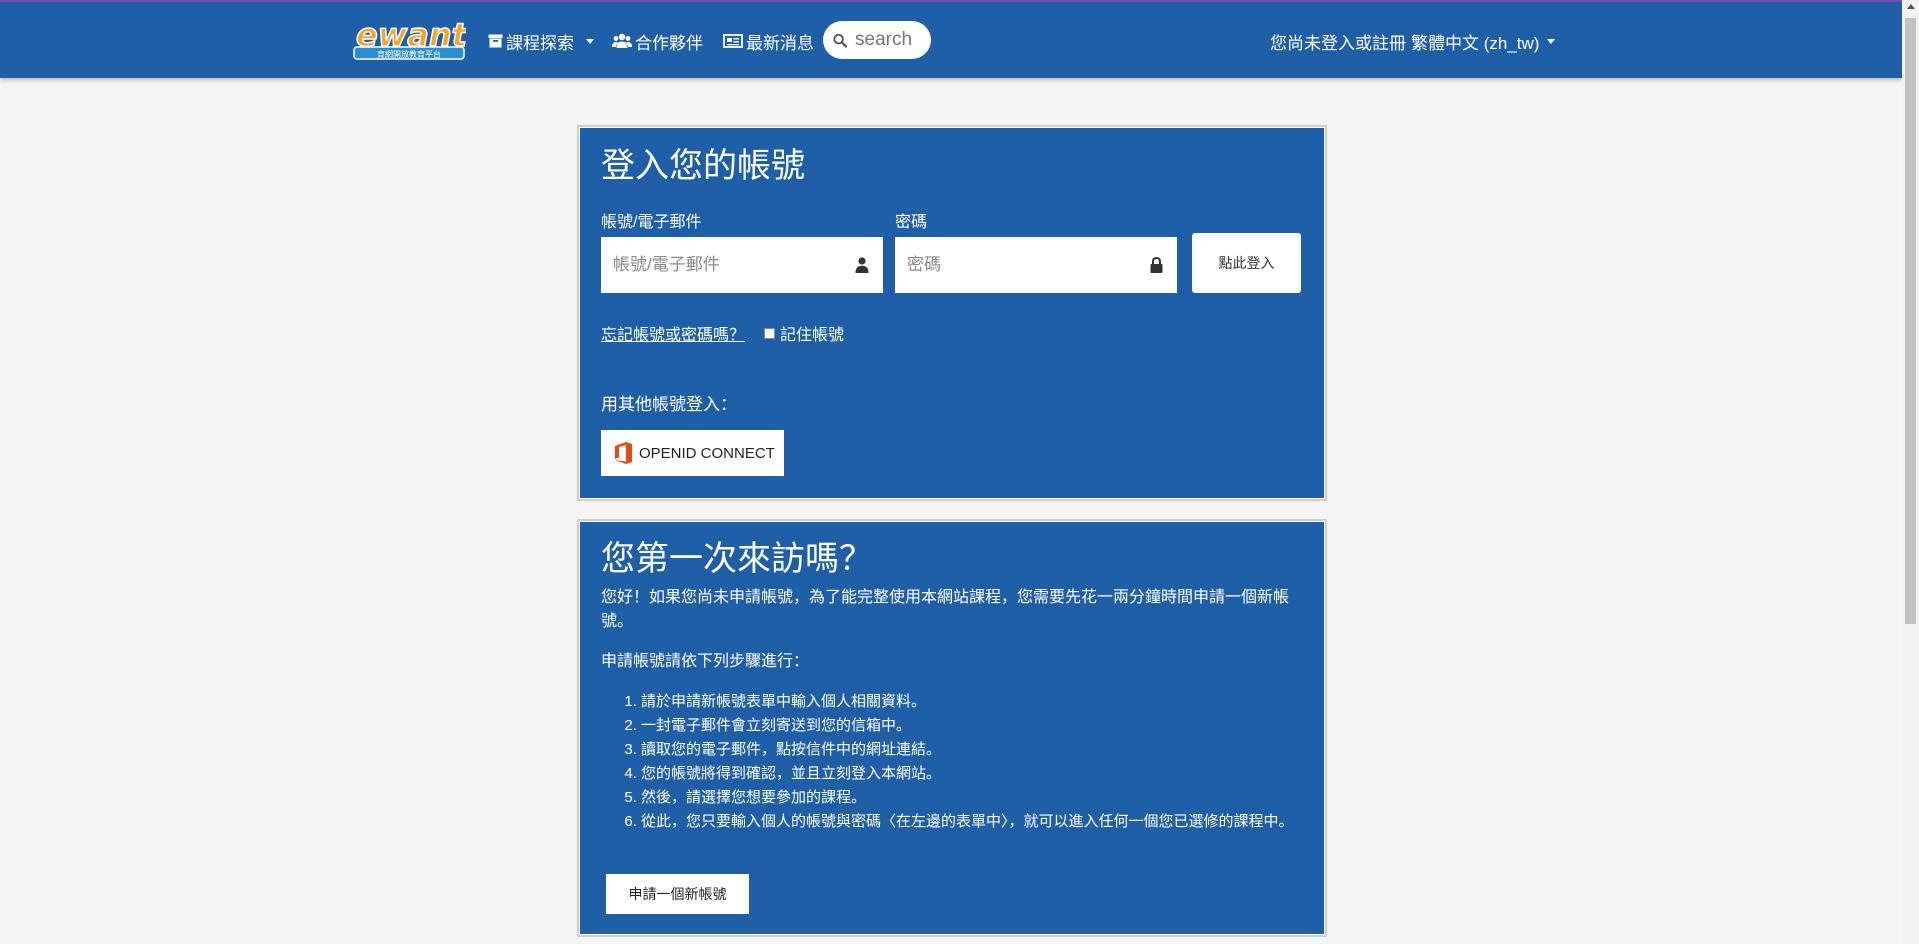  What do you see at coordinates (911, 222) in the screenshot?
I see `password-label: 密碼` at bounding box center [911, 222].